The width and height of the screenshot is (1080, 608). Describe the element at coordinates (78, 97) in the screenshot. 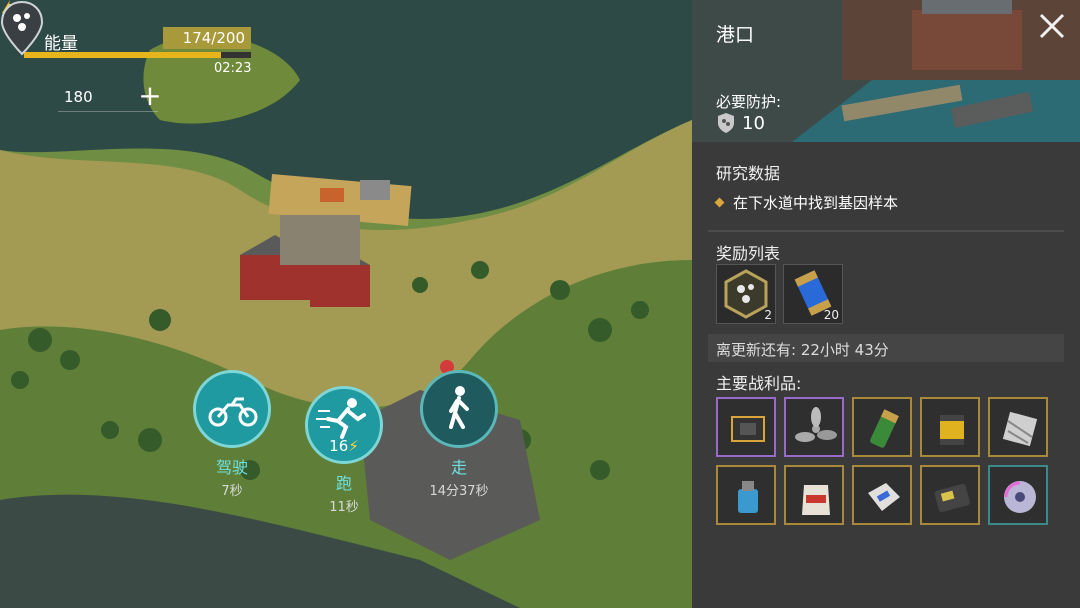

I see `crate-count: 180` at that location.